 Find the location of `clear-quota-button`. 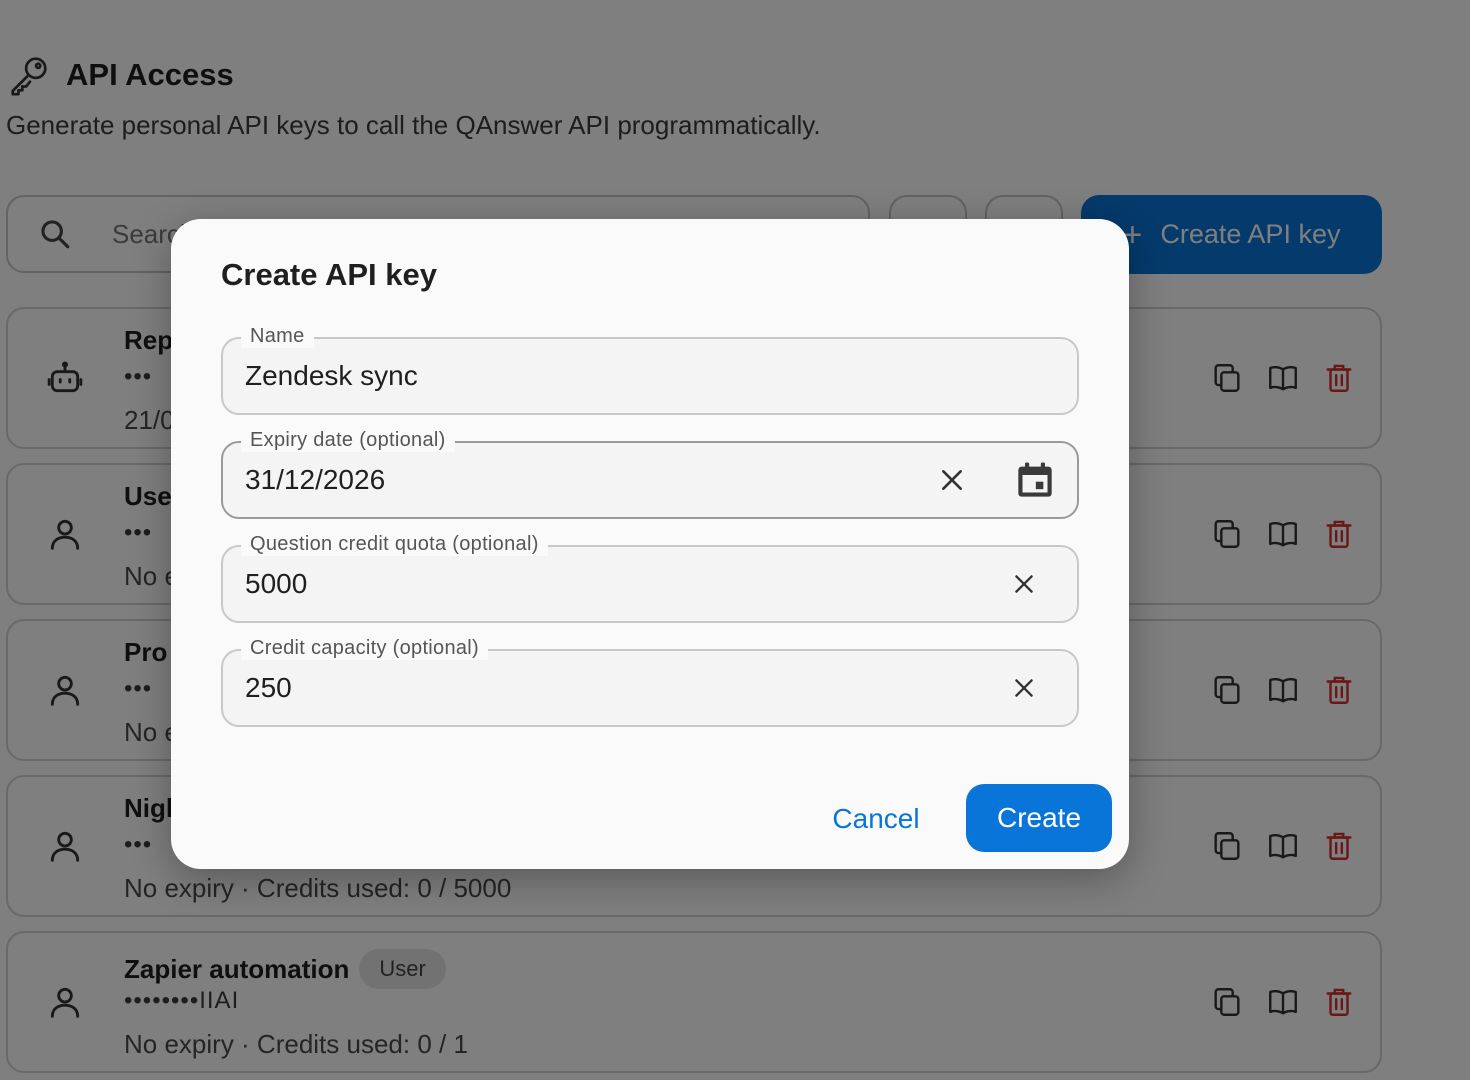

clear-quota-button is located at coordinates (1024, 584).